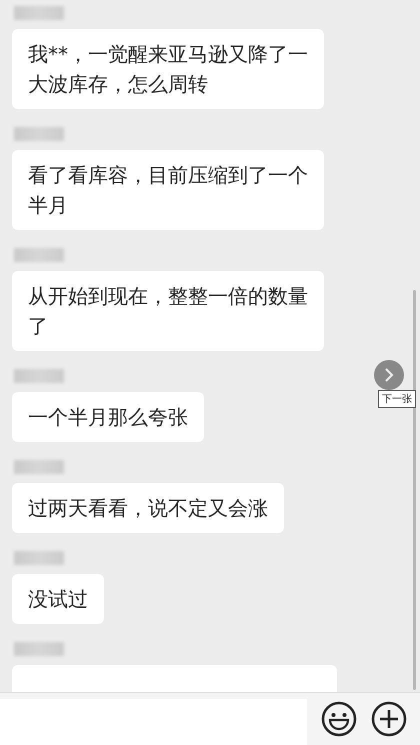 This screenshot has height=745, width=420. Describe the element at coordinates (148, 508) in the screenshot. I see `message-bubble: 过两天看看，说不定又会涨` at that location.